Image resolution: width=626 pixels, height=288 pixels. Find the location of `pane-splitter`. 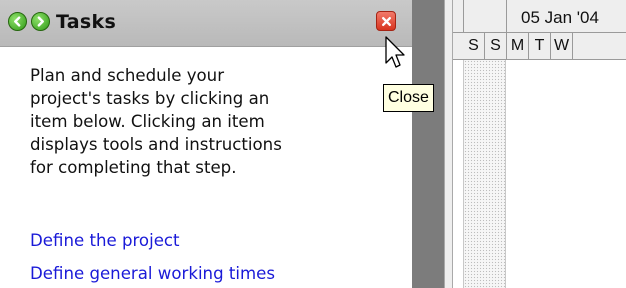

pane-splitter is located at coordinates (428, 144).